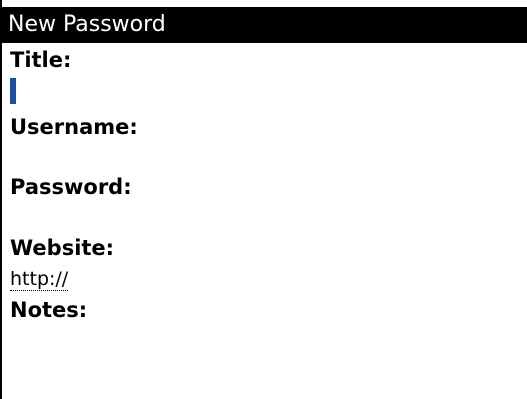  Describe the element at coordinates (49, 310) in the screenshot. I see `notes-label: Notes:` at that location.